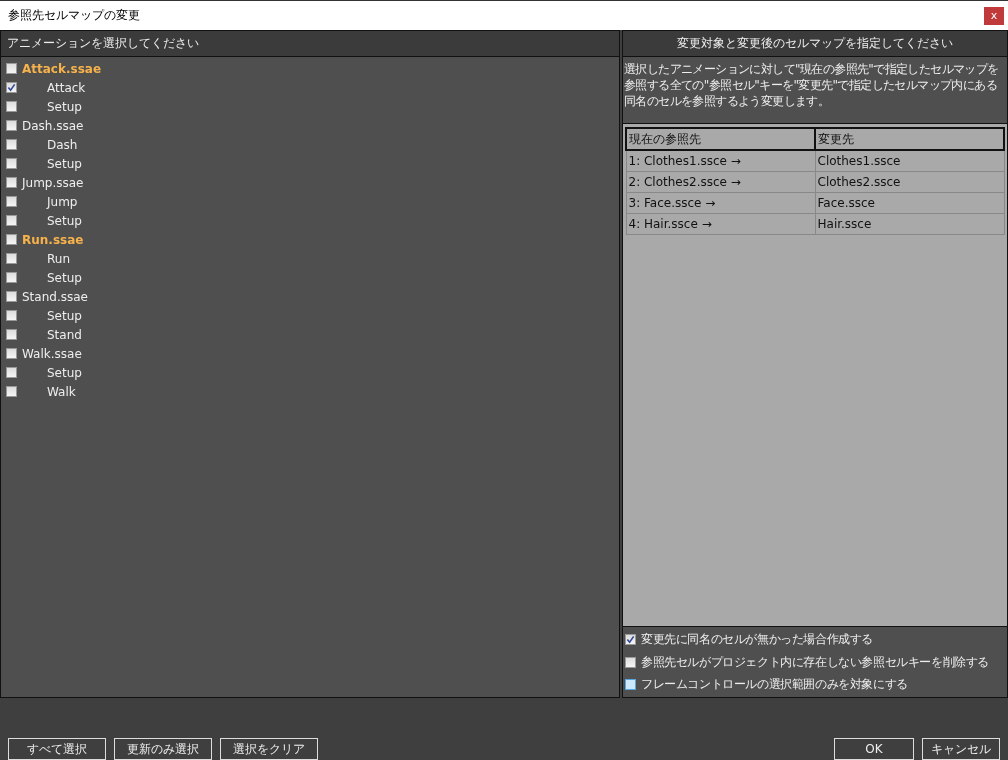 Image resolution: width=1008 pixels, height=760 pixels. Describe the element at coordinates (874, 749) in the screenshot. I see `dialog-button: OK` at that location.